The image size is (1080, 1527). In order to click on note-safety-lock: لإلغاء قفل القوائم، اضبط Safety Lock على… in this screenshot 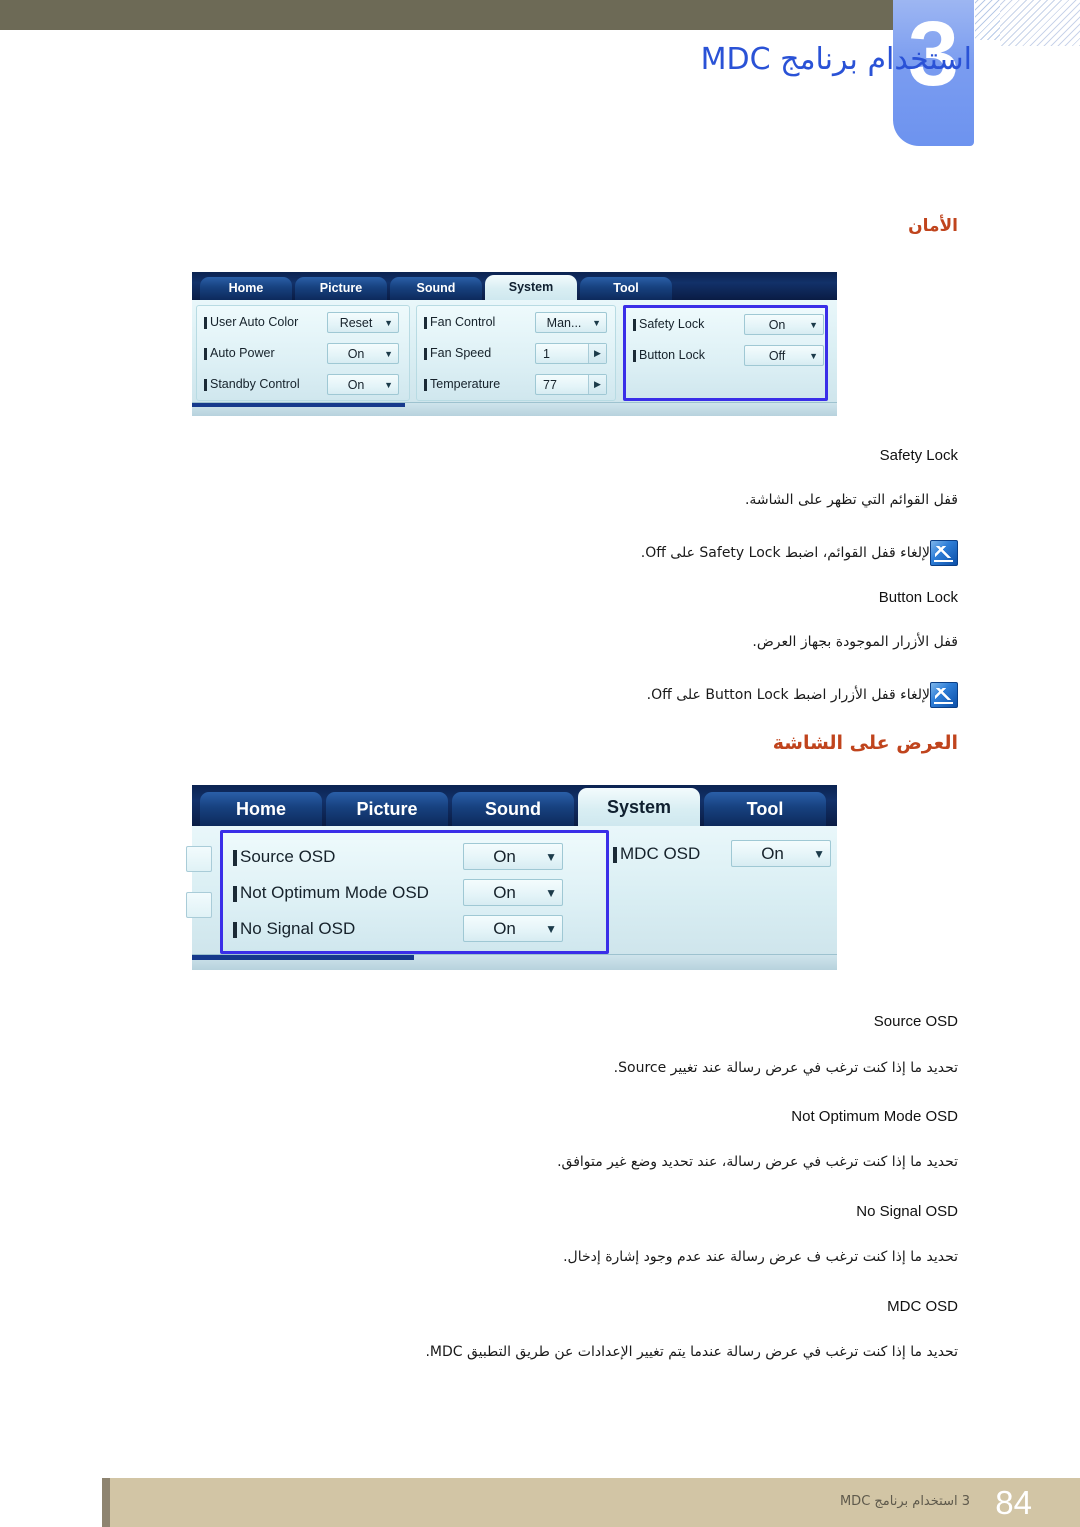, I will do `click(787, 553)`.